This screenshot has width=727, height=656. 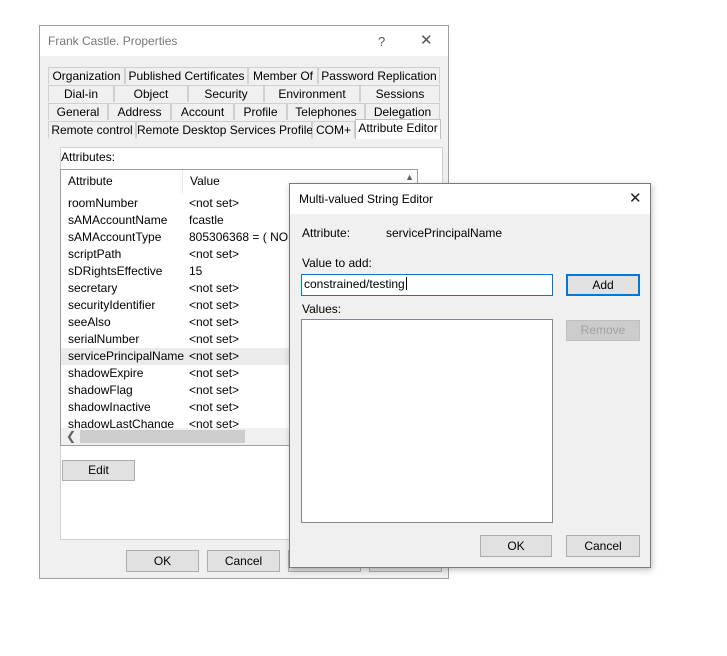 I want to click on tab-security: Security, so click(x=226, y=93).